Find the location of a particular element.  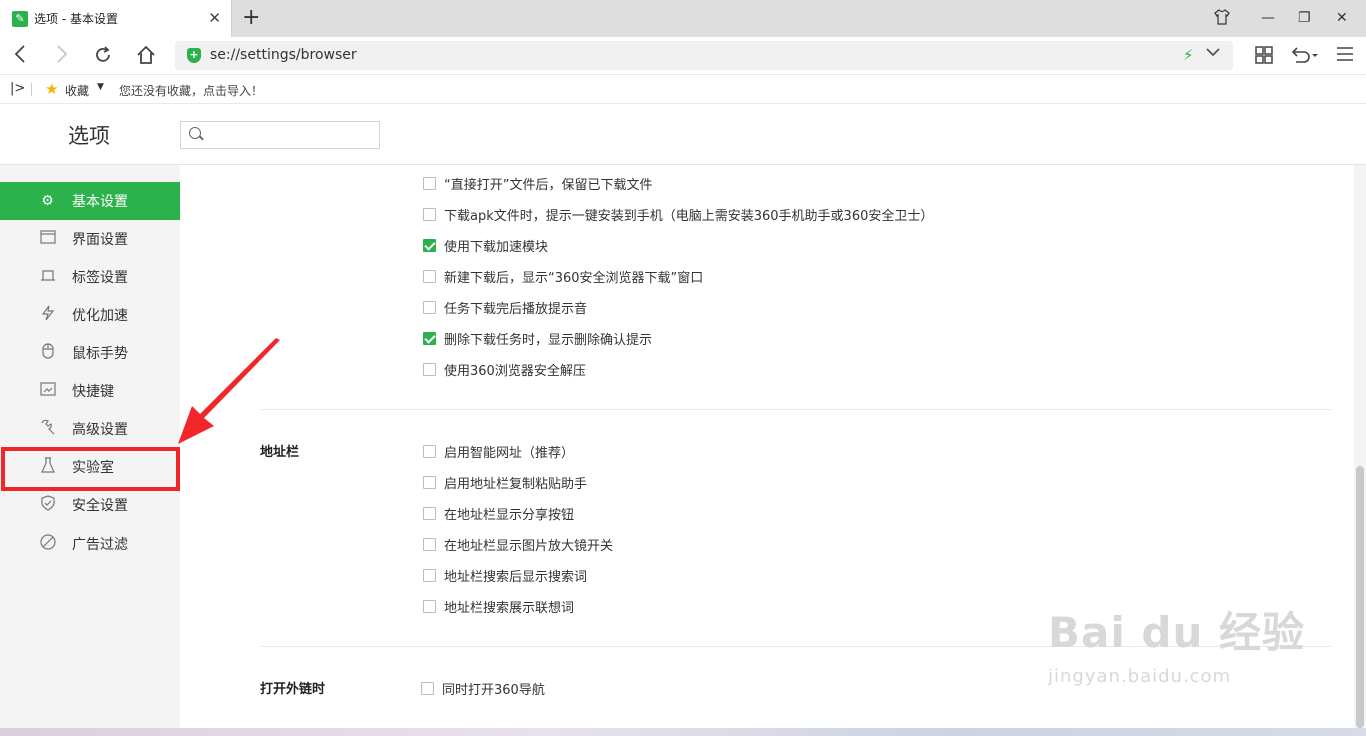

browser-tab: ✎ 选项 - 基本设置 ✕ is located at coordinates (116, 18).